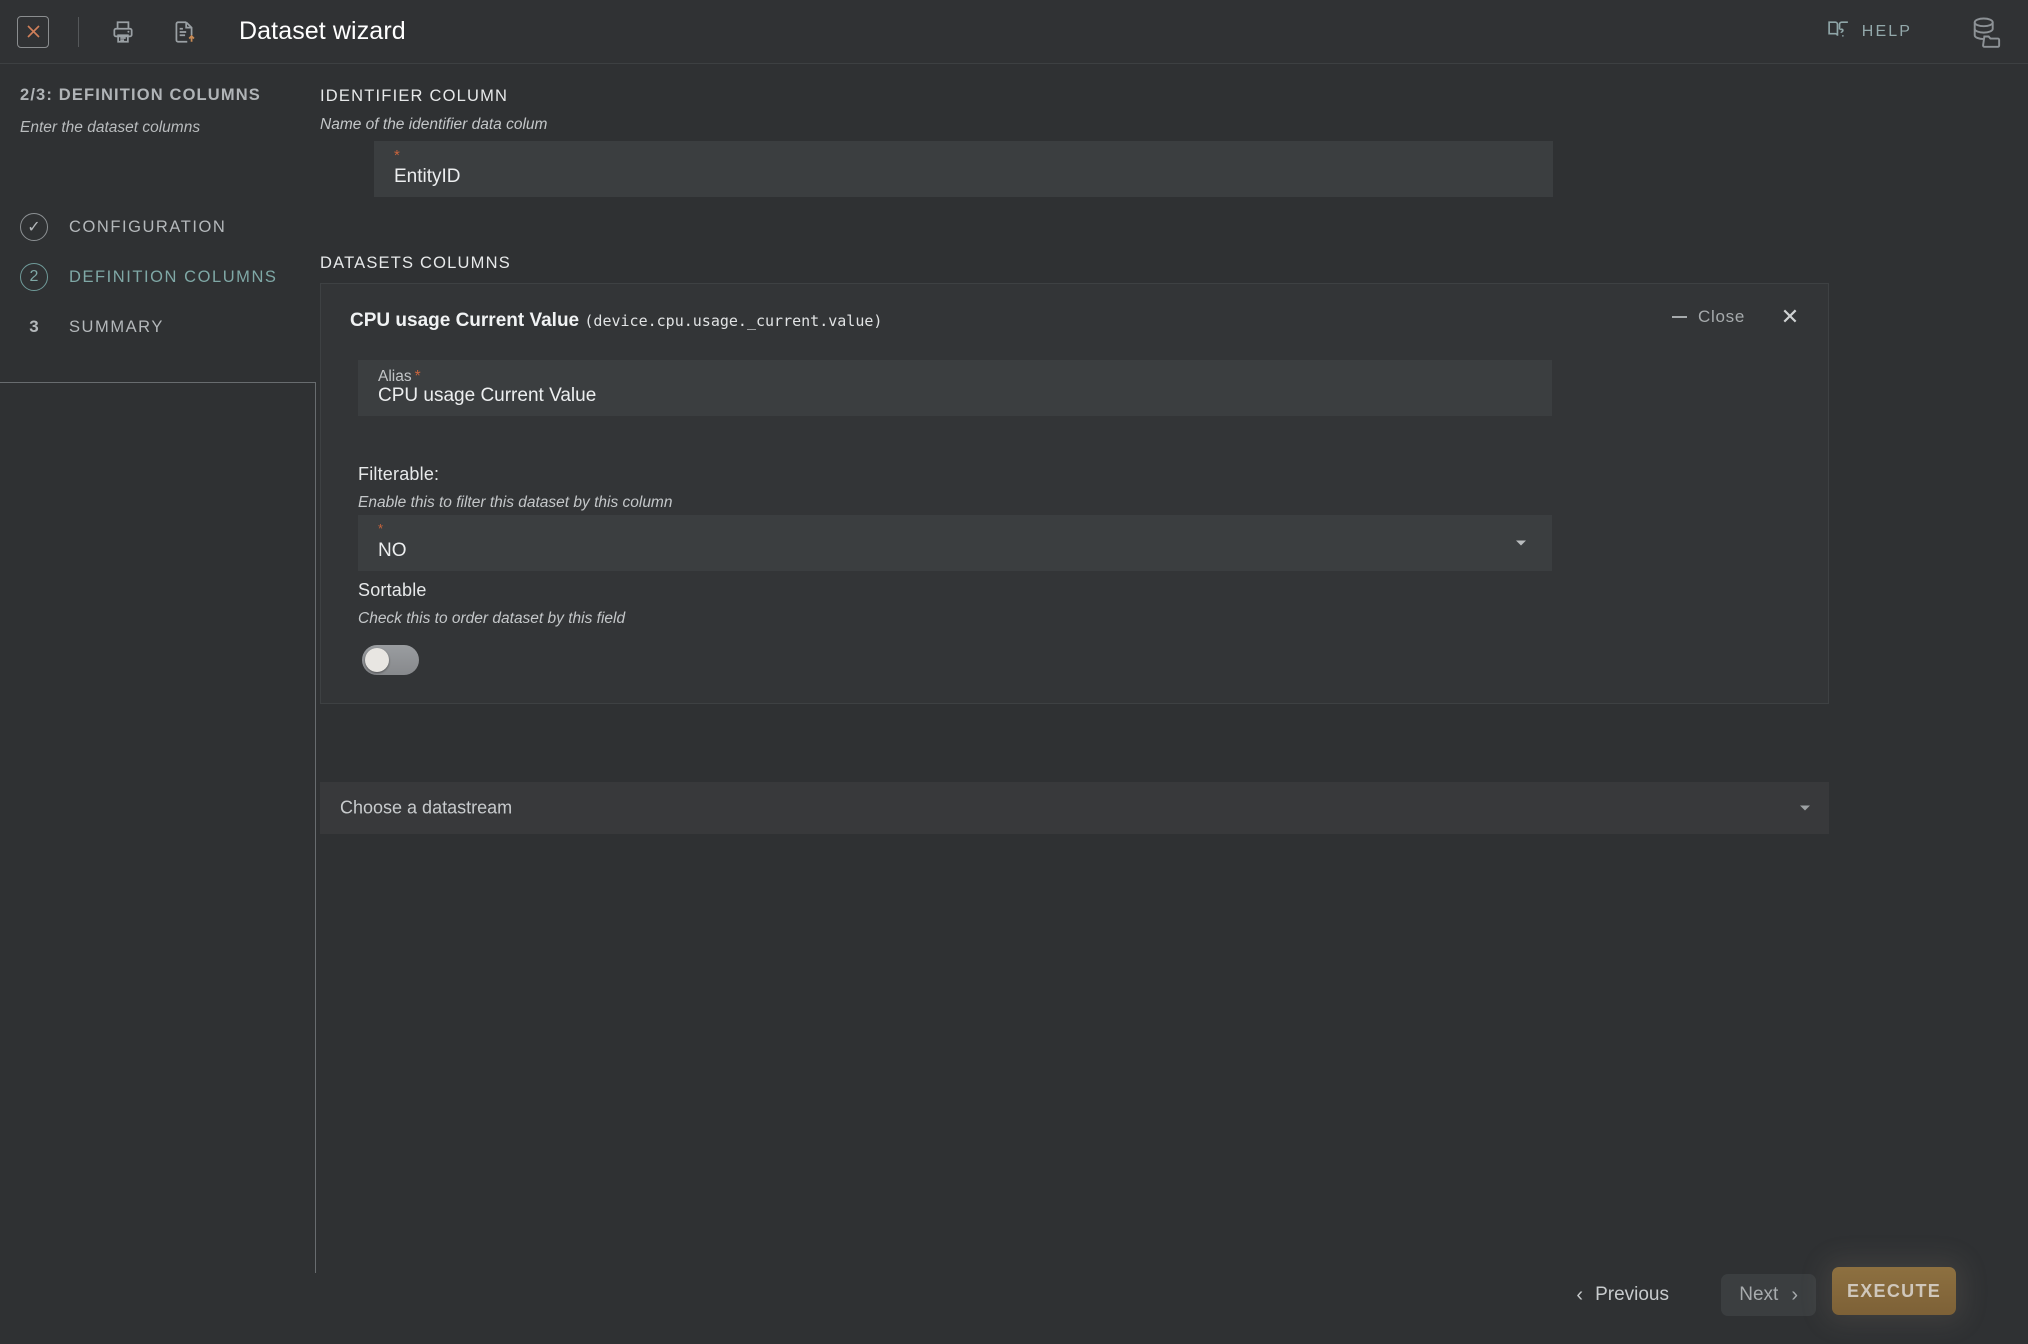 The image size is (2028, 1344). What do you see at coordinates (465, 320) in the screenshot?
I see `column-alias-title: CPU usage Current Value` at bounding box center [465, 320].